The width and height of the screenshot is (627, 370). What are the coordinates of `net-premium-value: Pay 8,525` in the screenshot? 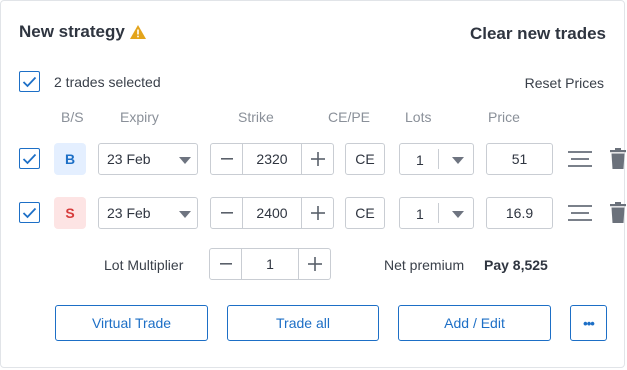 It's located at (516, 265).